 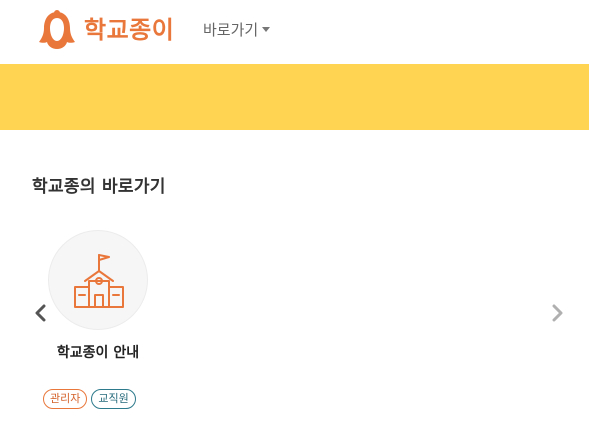 I want to click on chevron-left-icon, so click(x=40, y=313).